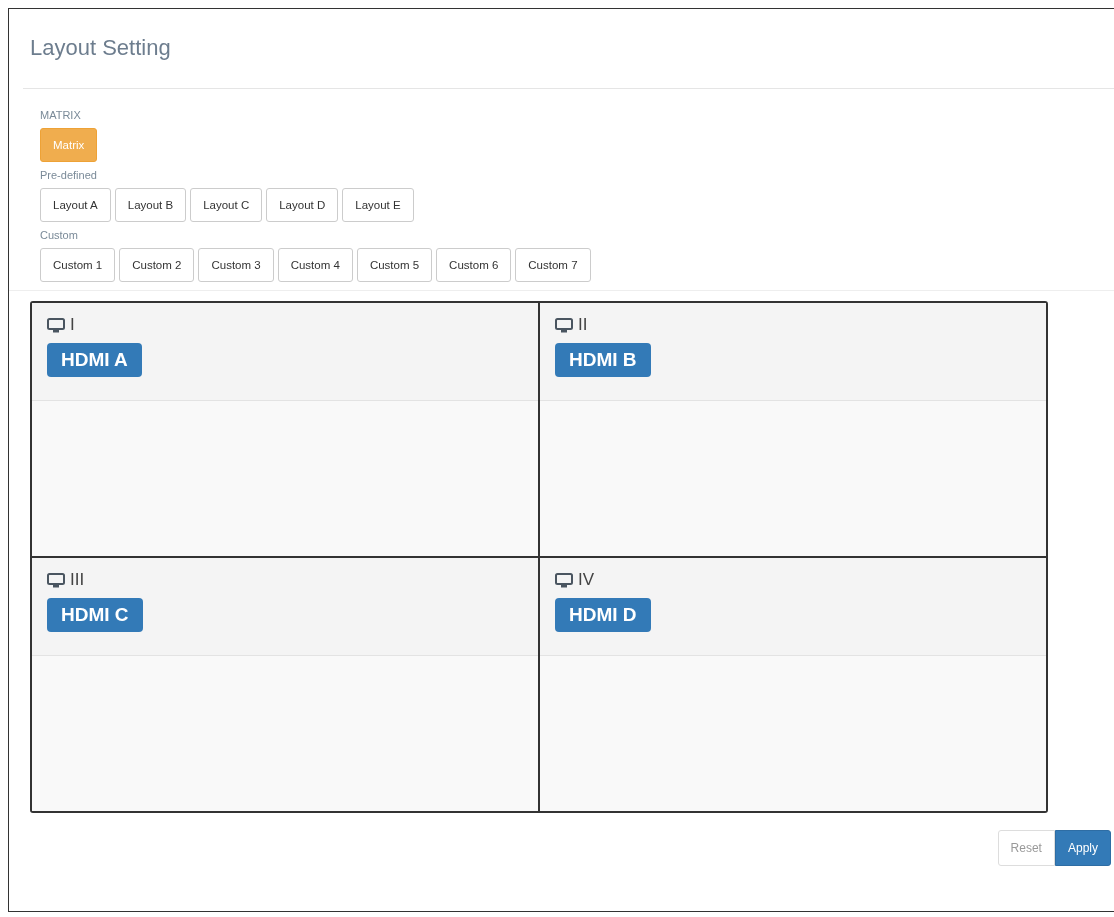 The height and width of the screenshot is (917, 1114). I want to click on layout-button: Custom 3, so click(236, 265).